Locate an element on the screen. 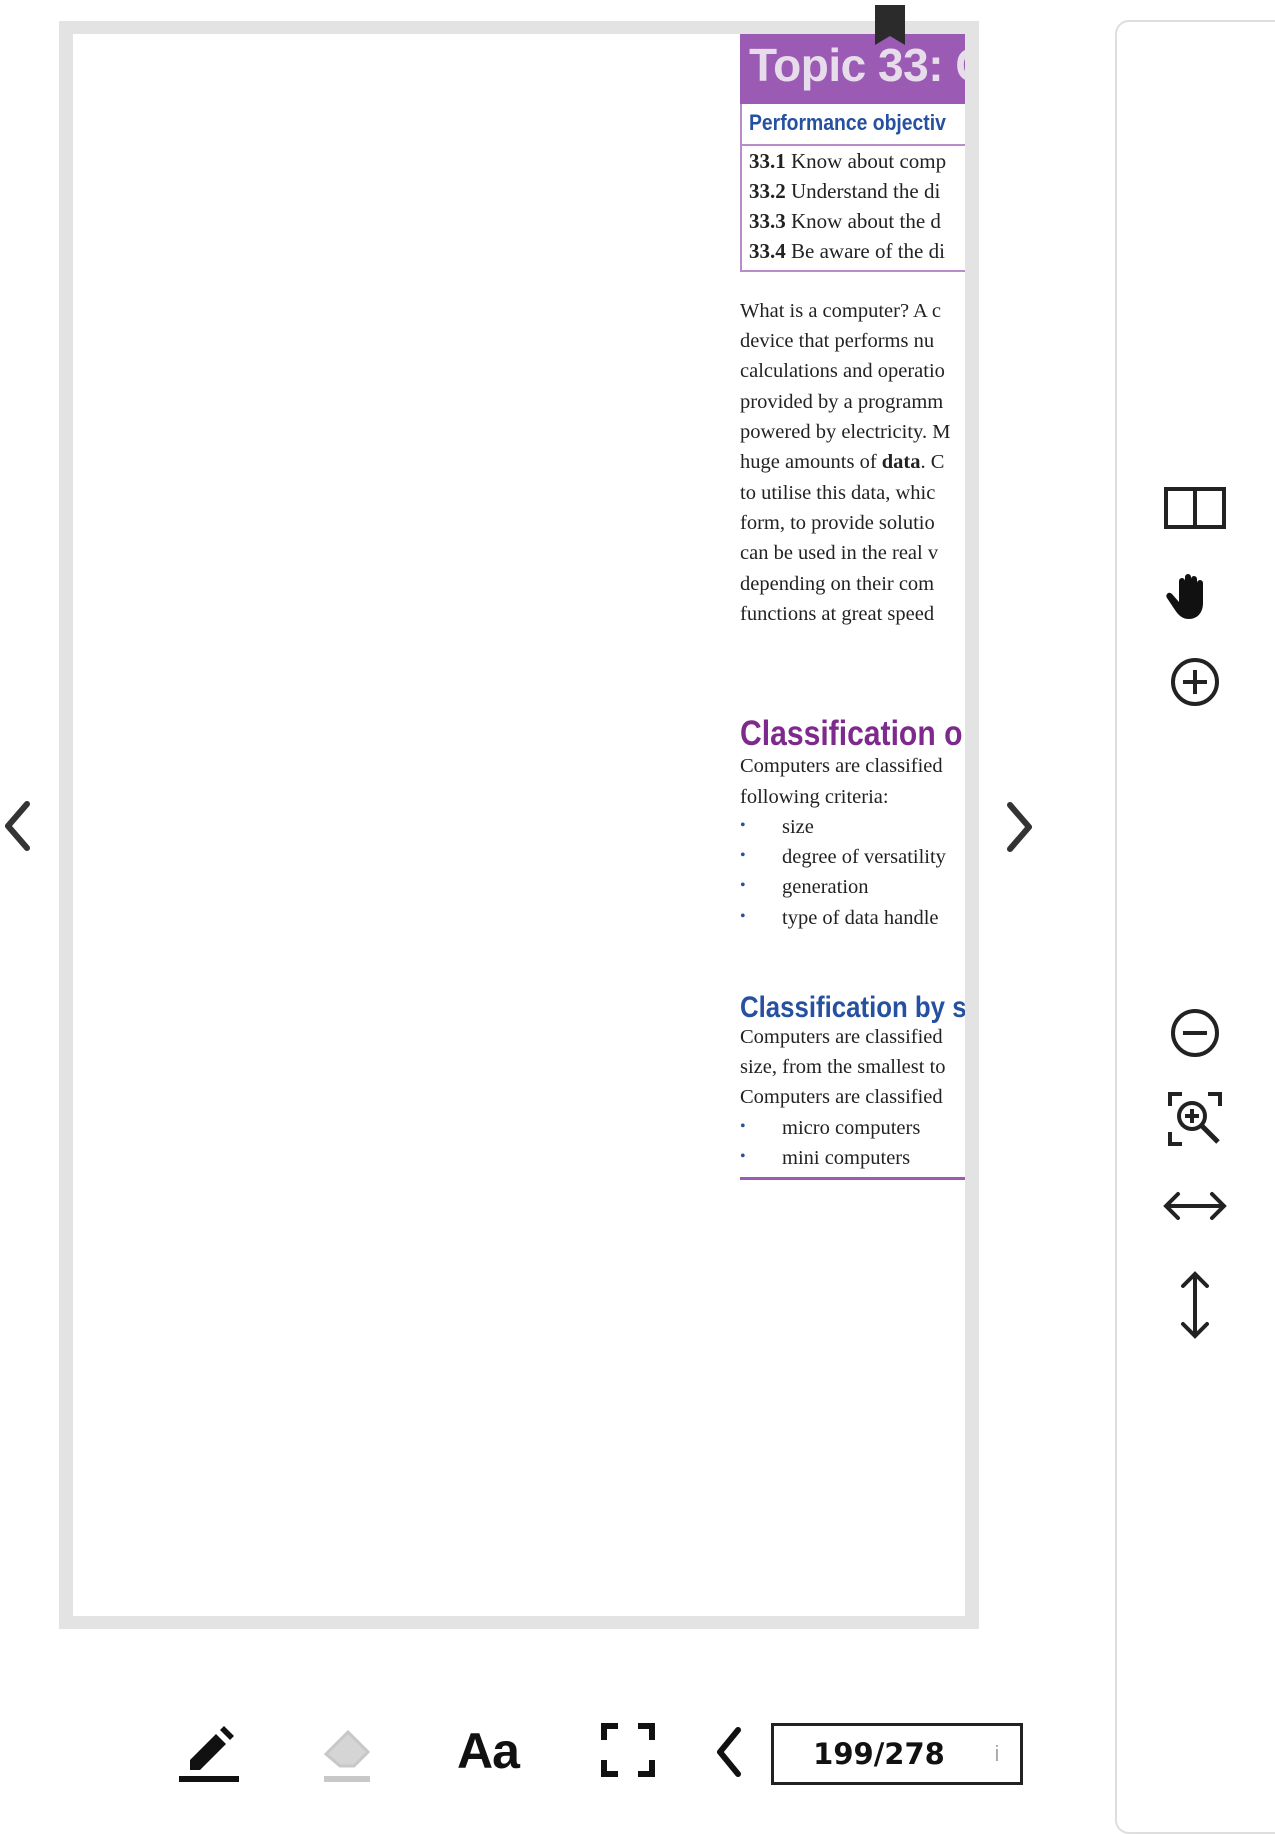  next-page-arrow is located at coordinates (1020, 827).